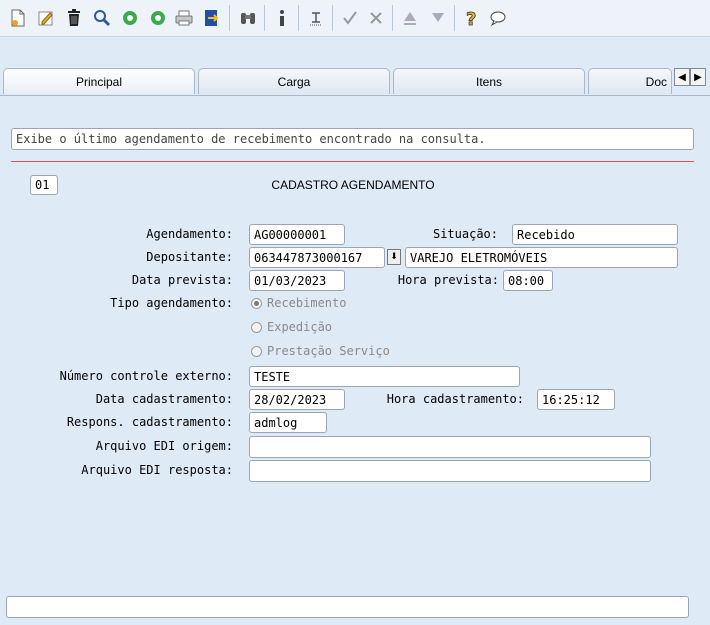  What do you see at coordinates (394, 257) in the screenshot?
I see `depositante-lookup-icon: ⬇` at bounding box center [394, 257].